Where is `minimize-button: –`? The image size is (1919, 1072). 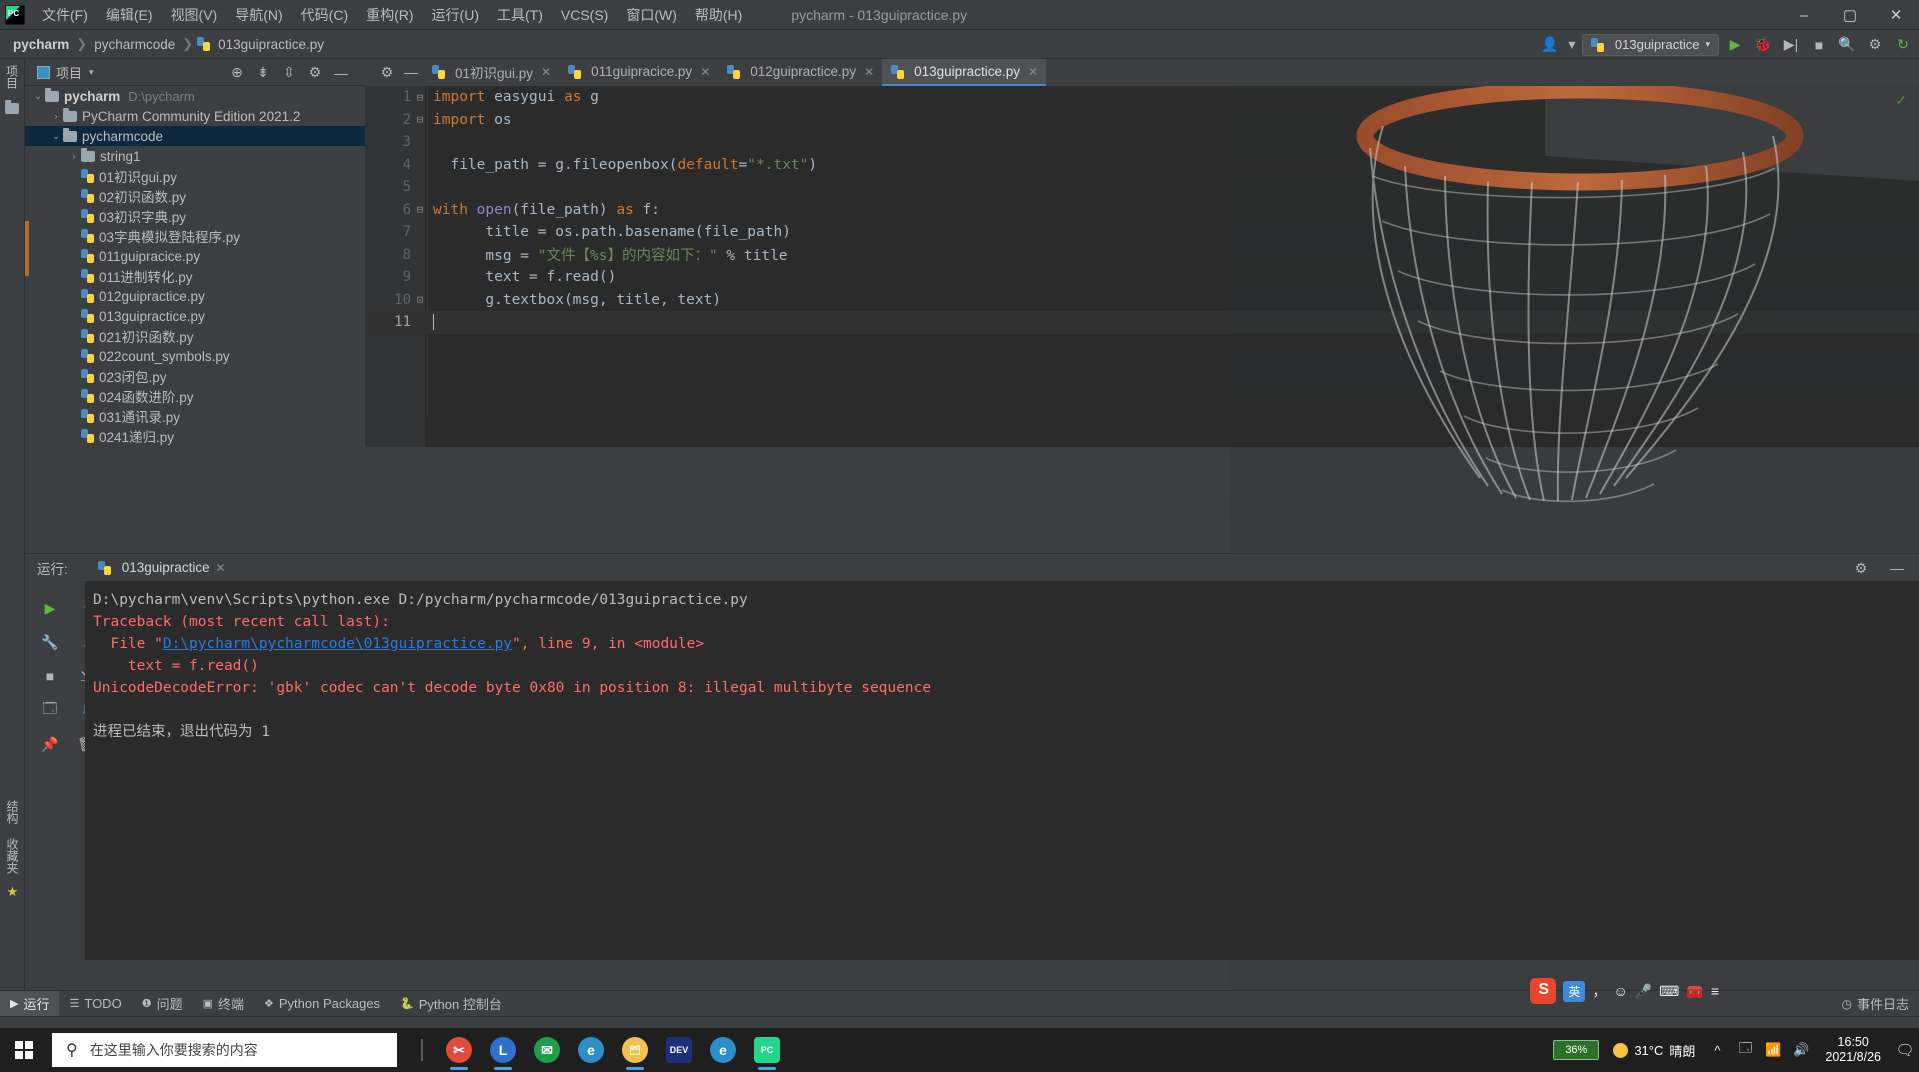 minimize-button: – is located at coordinates (1804, 15).